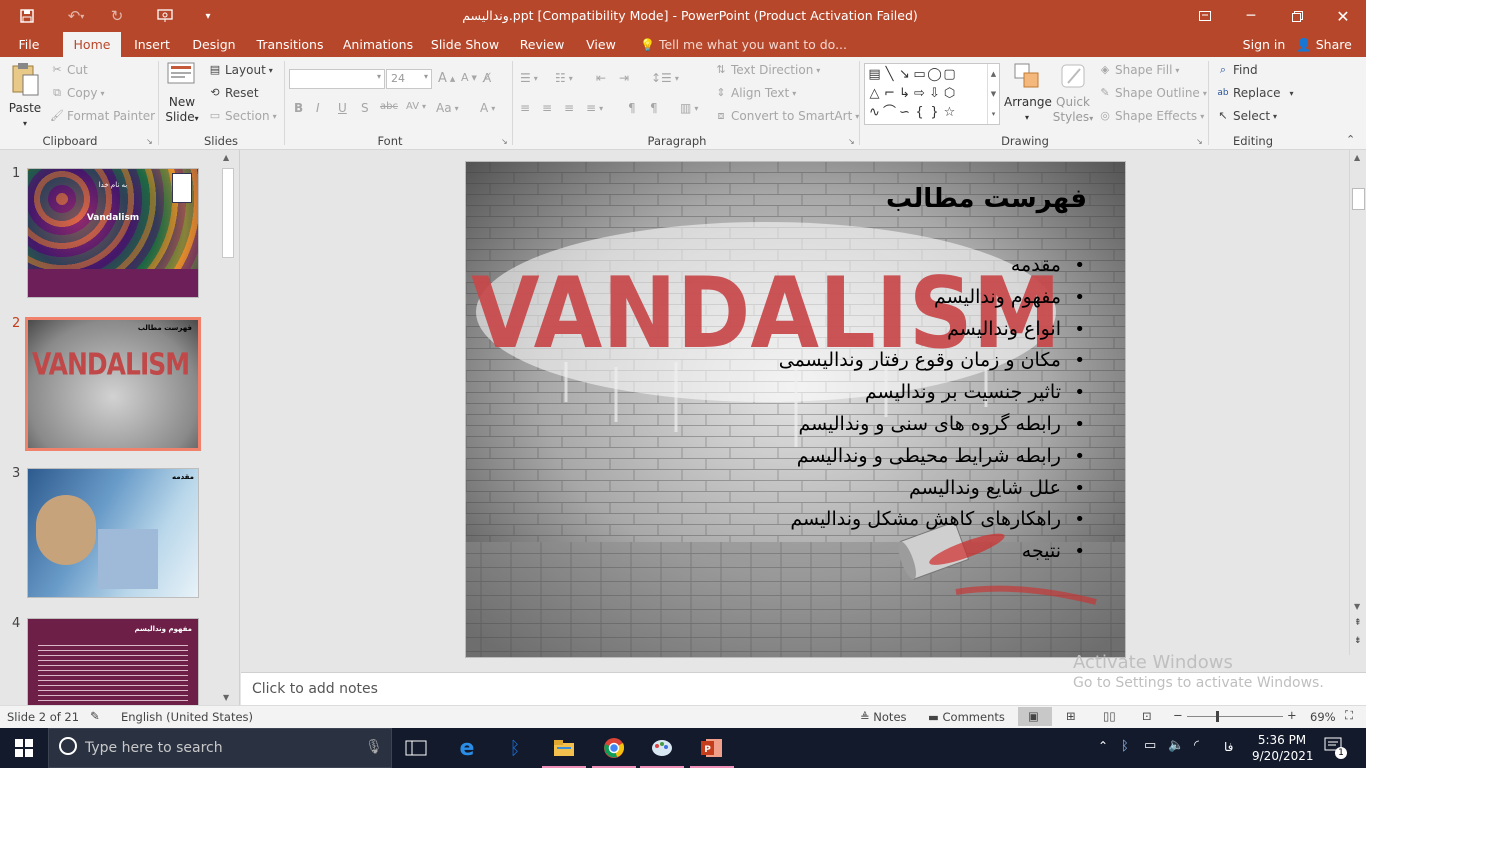 The width and height of the screenshot is (1501, 865). Describe the element at coordinates (76, 16) in the screenshot. I see `undo-icon: ↶ ▾` at that location.